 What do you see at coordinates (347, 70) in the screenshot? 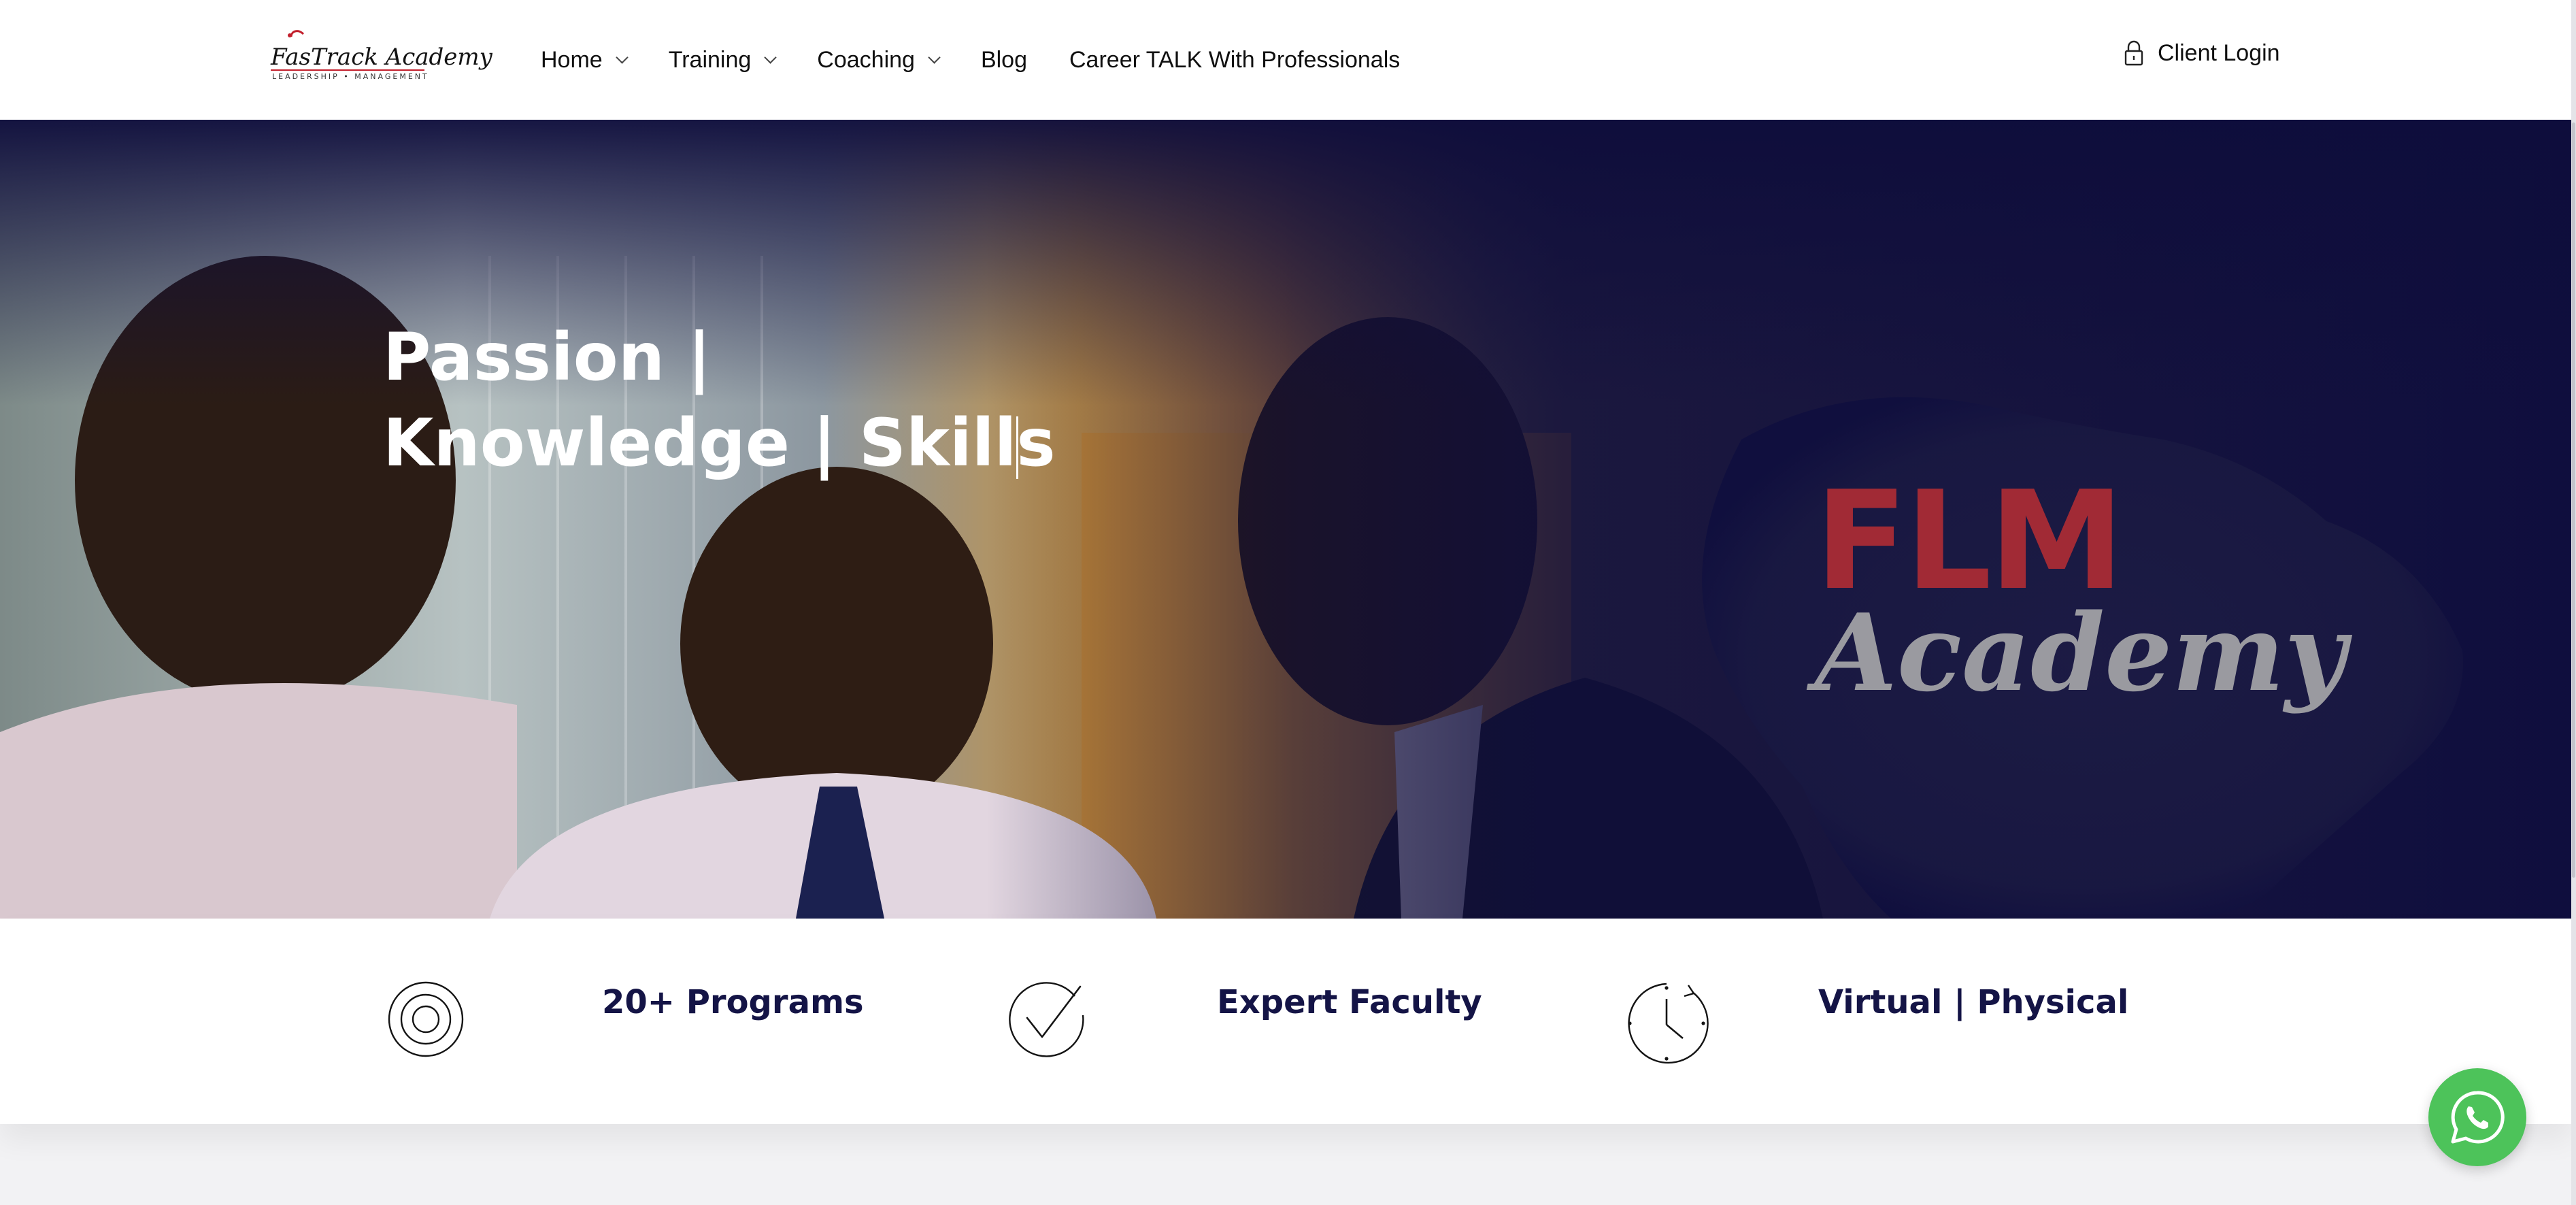
I see `logo-rule` at bounding box center [347, 70].